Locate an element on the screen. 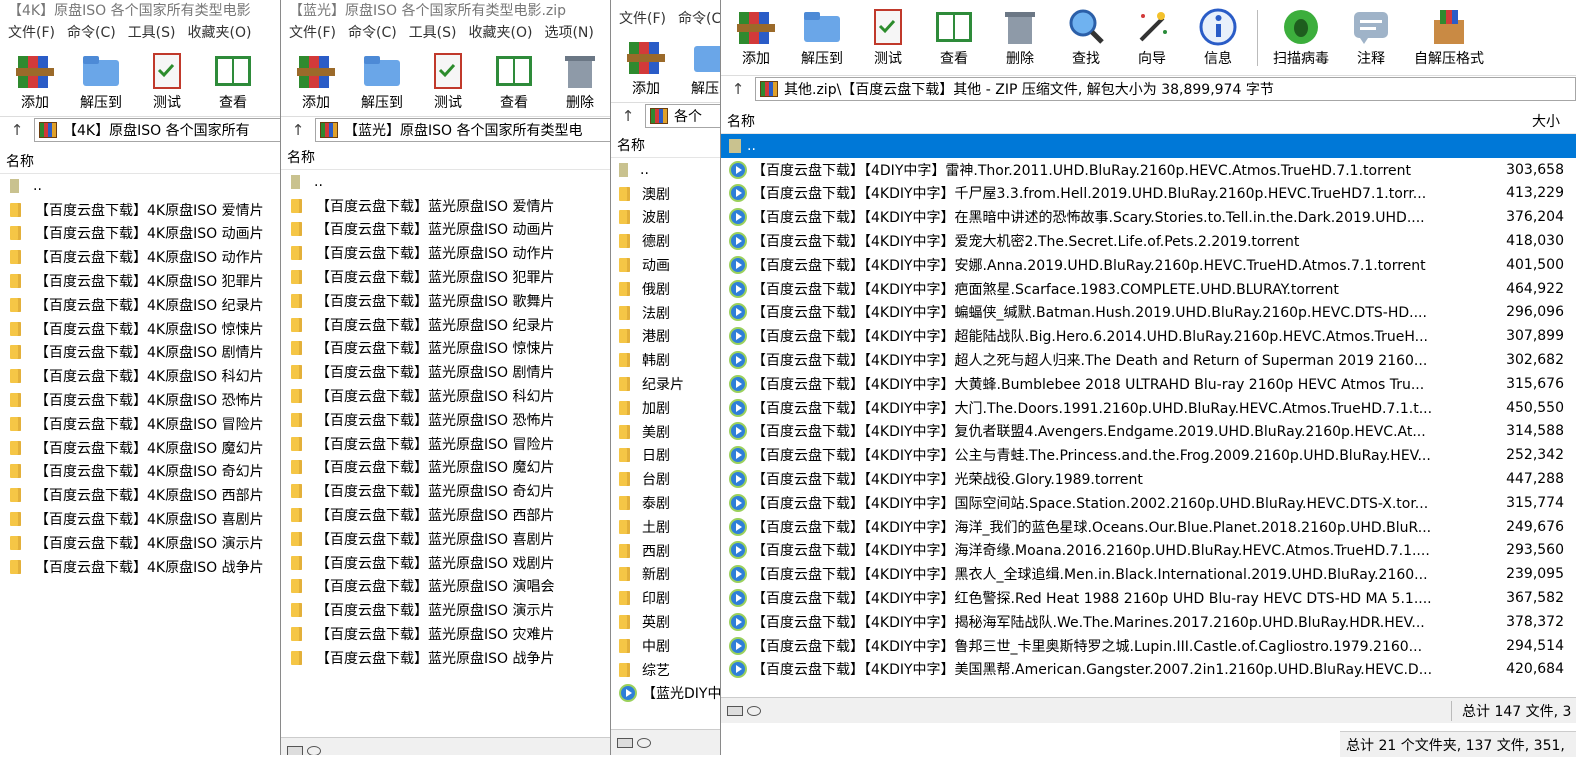 The height and width of the screenshot is (757, 1576). folder-row: 【百度云盘下载】4K原盘ISO 爱情片 is located at coordinates (150, 210).